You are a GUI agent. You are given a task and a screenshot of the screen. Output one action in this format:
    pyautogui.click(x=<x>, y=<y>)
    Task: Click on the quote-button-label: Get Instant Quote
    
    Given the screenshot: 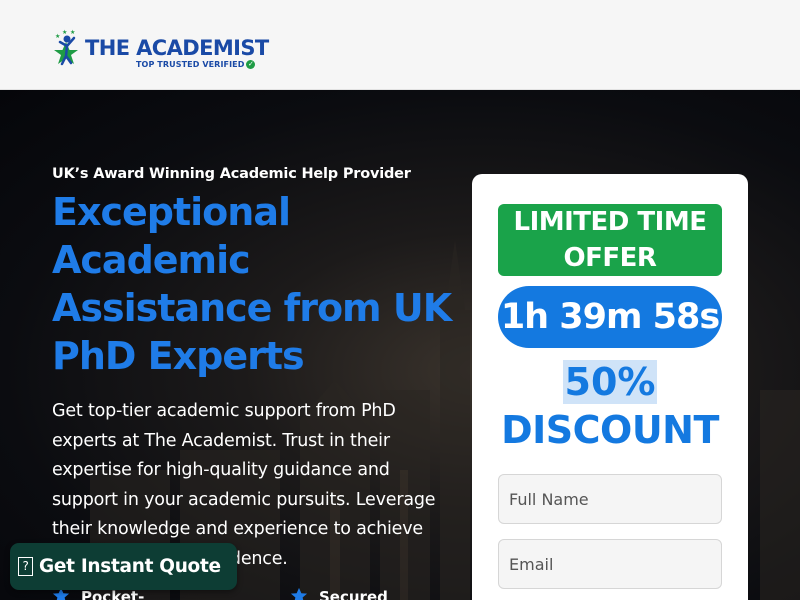 What is the action you would take?
    pyautogui.click(x=130, y=566)
    